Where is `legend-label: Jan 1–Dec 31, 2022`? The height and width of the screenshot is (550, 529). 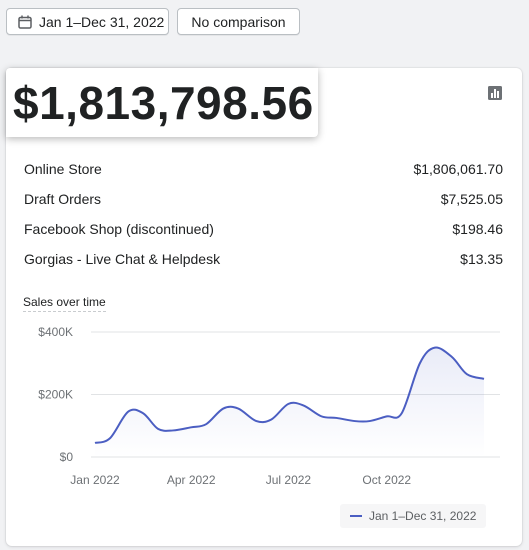
legend-label: Jan 1–Dec 31, 2022 is located at coordinates (423, 516).